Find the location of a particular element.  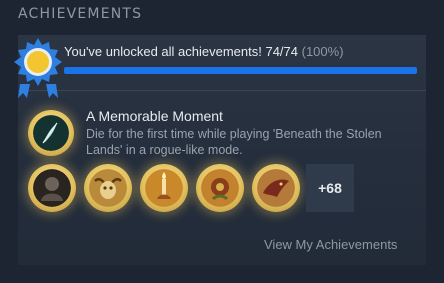

completion-percent: (100%) is located at coordinates (322, 51).